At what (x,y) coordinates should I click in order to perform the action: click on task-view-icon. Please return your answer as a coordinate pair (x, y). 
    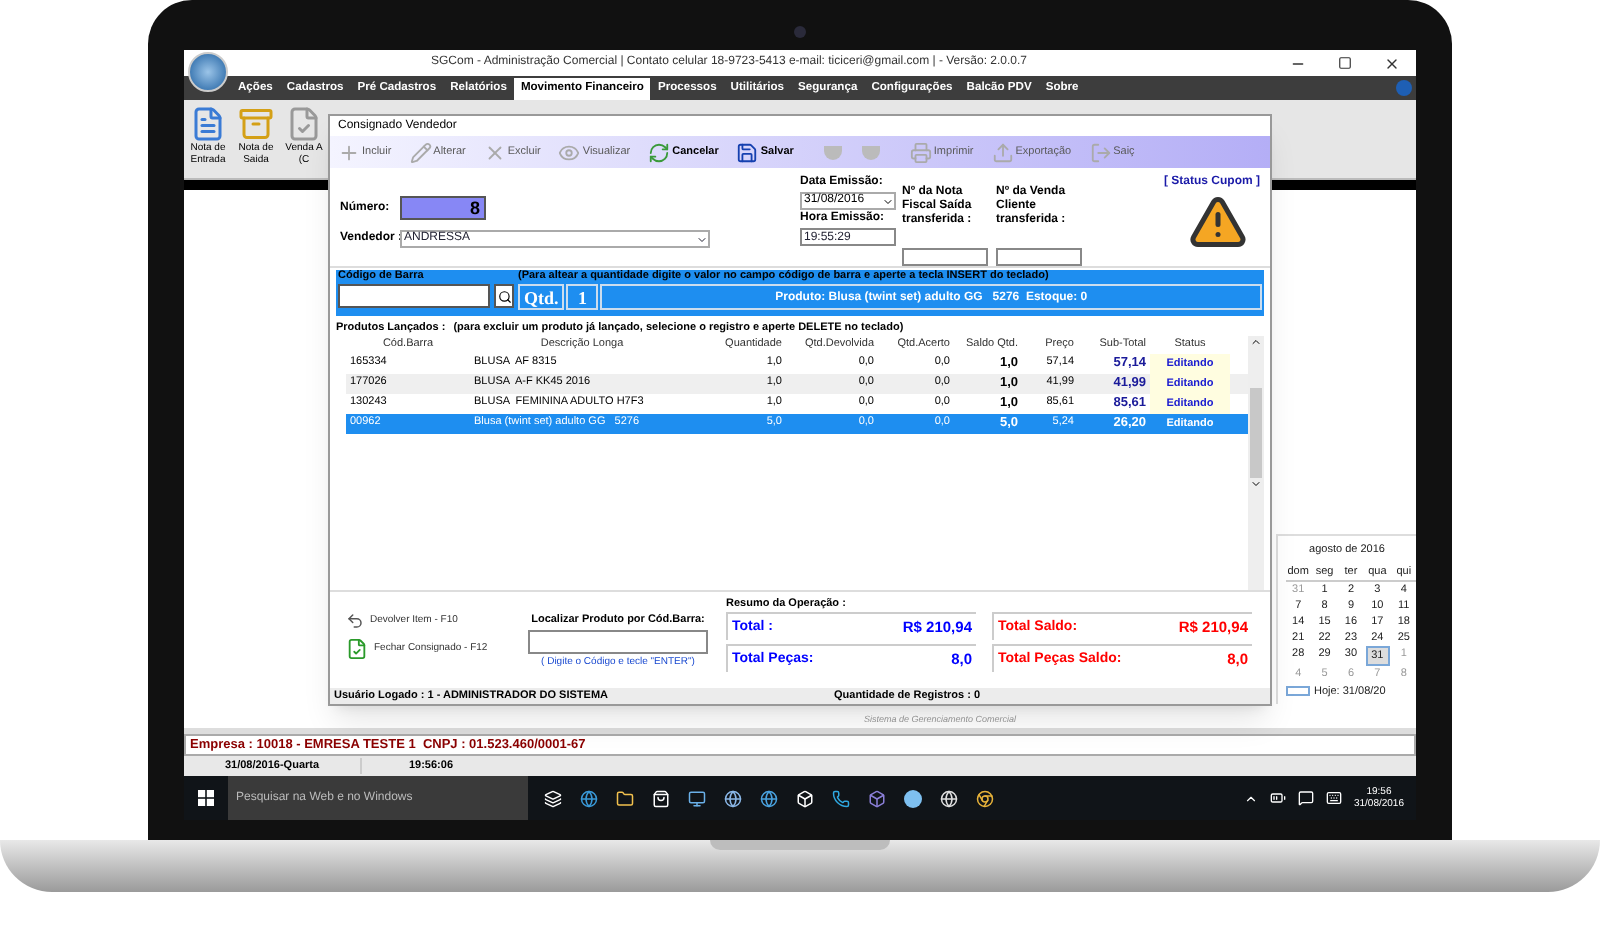
    Looking at the image, I should click on (553, 798).